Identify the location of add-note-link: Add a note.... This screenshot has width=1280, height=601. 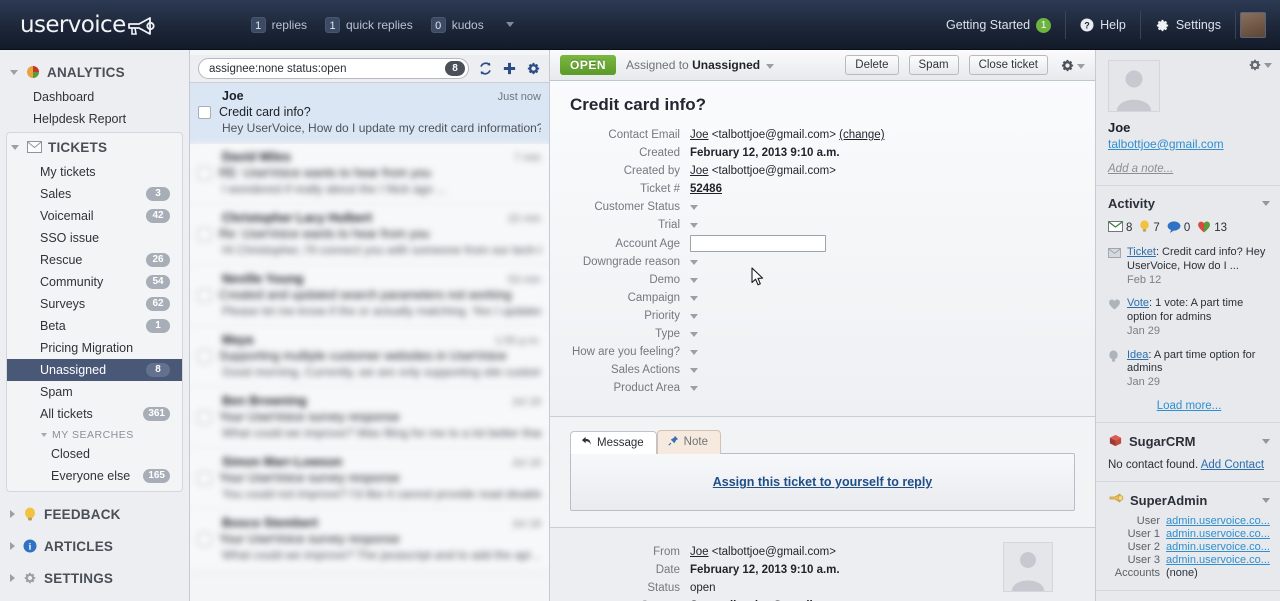
(1189, 169).